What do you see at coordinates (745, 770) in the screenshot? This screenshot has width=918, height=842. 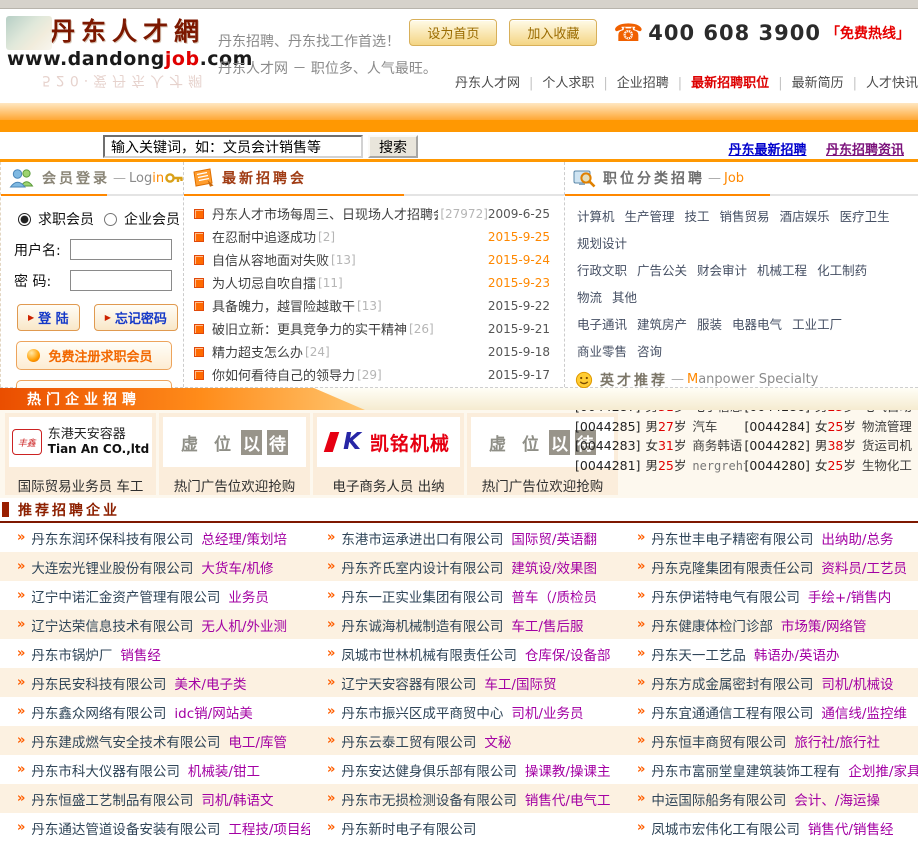 I see `company-name: 丹东市富丽堂皇建筑装饰工程有` at bounding box center [745, 770].